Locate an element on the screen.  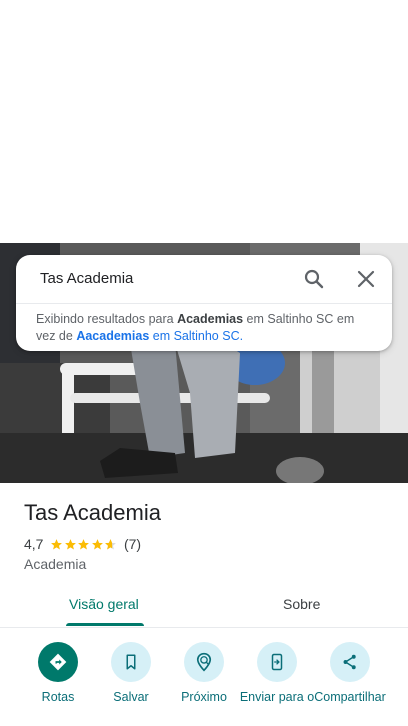
hint-alt-suffix: em Saltinho SC. is located at coordinates (196, 336).